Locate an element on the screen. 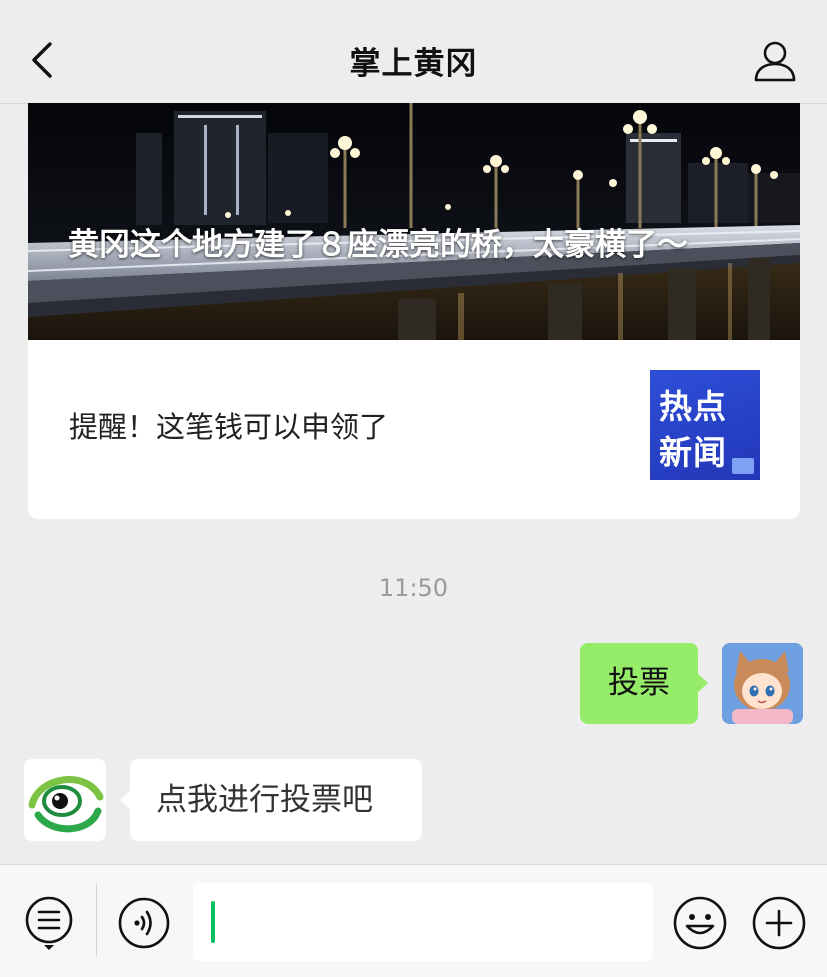  text-cursor is located at coordinates (213, 922).